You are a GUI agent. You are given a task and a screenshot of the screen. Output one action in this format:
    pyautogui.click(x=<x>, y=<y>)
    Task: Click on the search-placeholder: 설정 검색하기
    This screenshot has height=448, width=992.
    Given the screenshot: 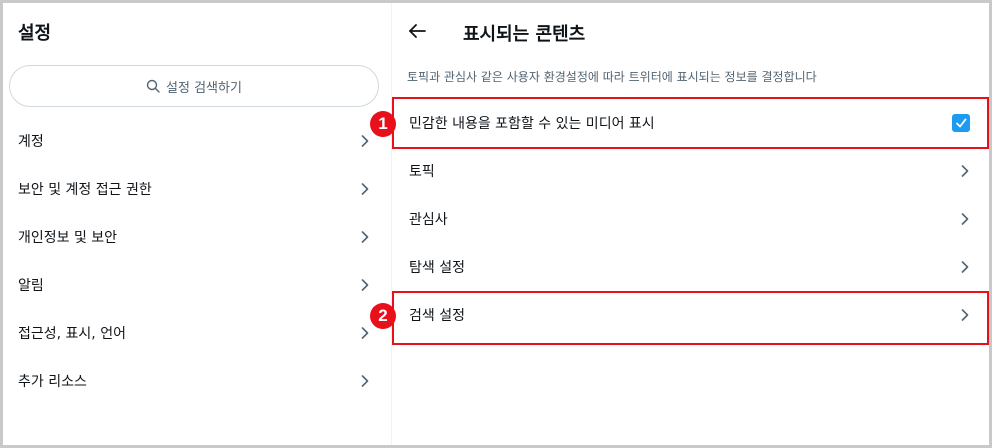 What is the action you would take?
    pyautogui.click(x=204, y=88)
    